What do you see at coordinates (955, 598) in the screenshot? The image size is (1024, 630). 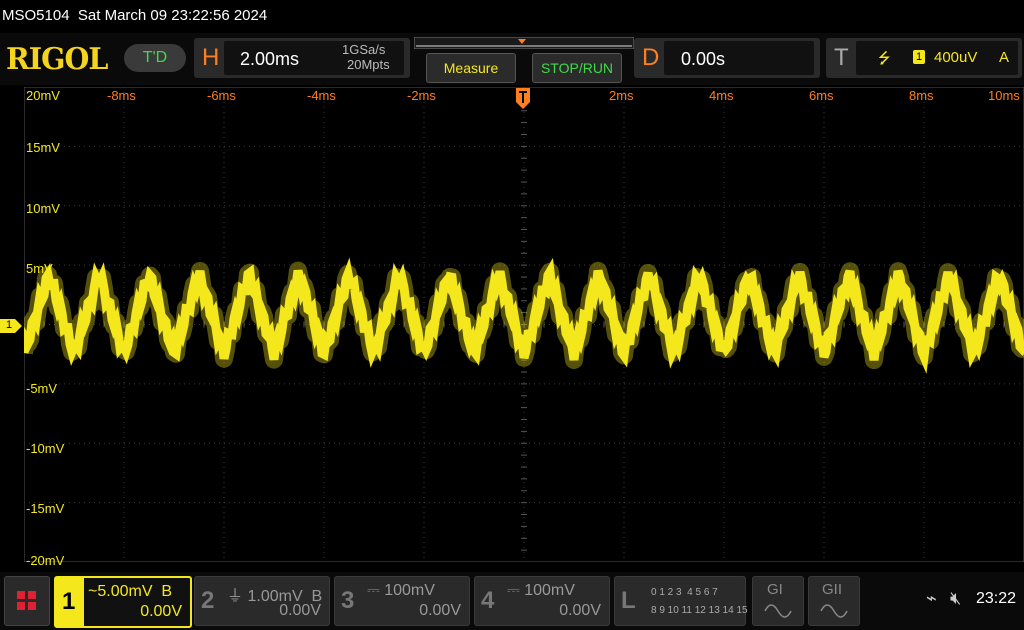 I see `mute-icon: 🔇︎` at bounding box center [955, 598].